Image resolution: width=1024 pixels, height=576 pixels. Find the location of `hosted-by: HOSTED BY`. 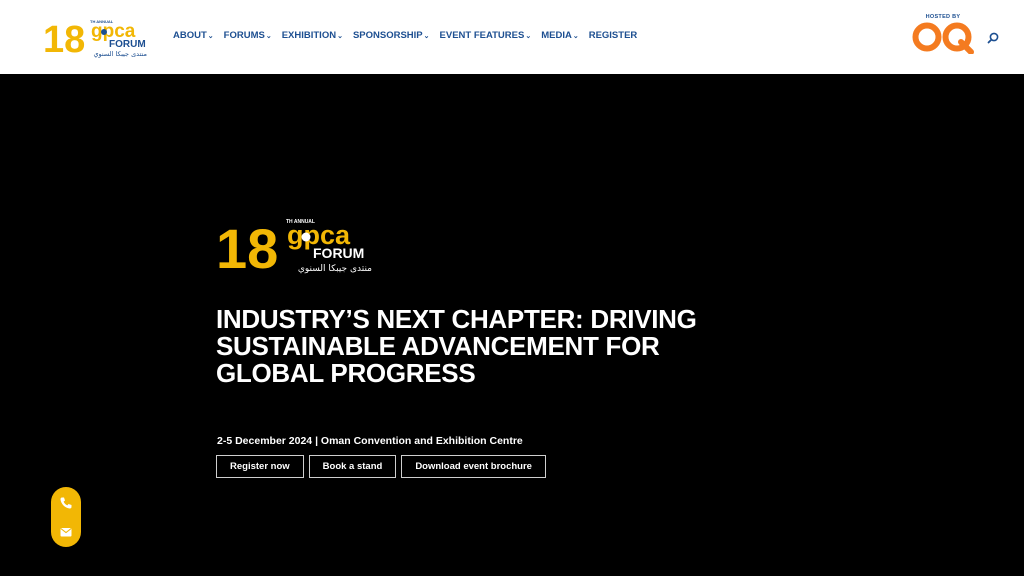

hosted-by: HOSTED BY is located at coordinates (943, 36).